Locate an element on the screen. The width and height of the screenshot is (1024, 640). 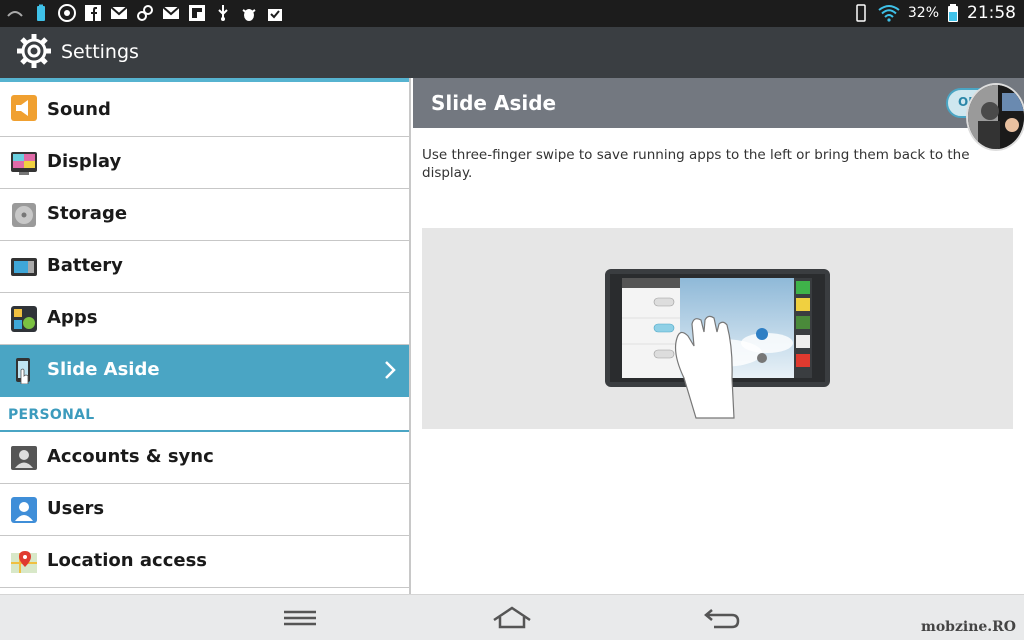
status-right: 32% 21:58 is located at coordinates (934, 13).